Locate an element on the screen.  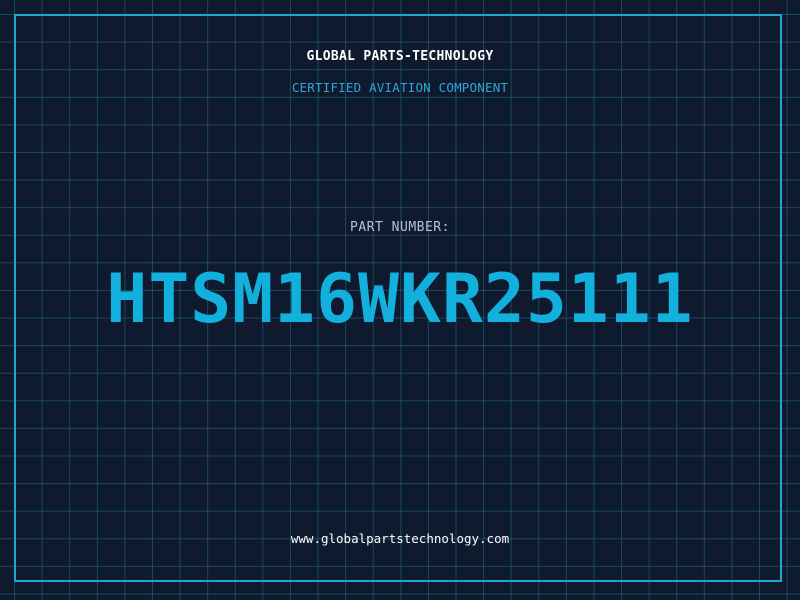
certification-subtitle: CERTIFIED AVIATION COMPONENT is located at coordinates (400, 87).